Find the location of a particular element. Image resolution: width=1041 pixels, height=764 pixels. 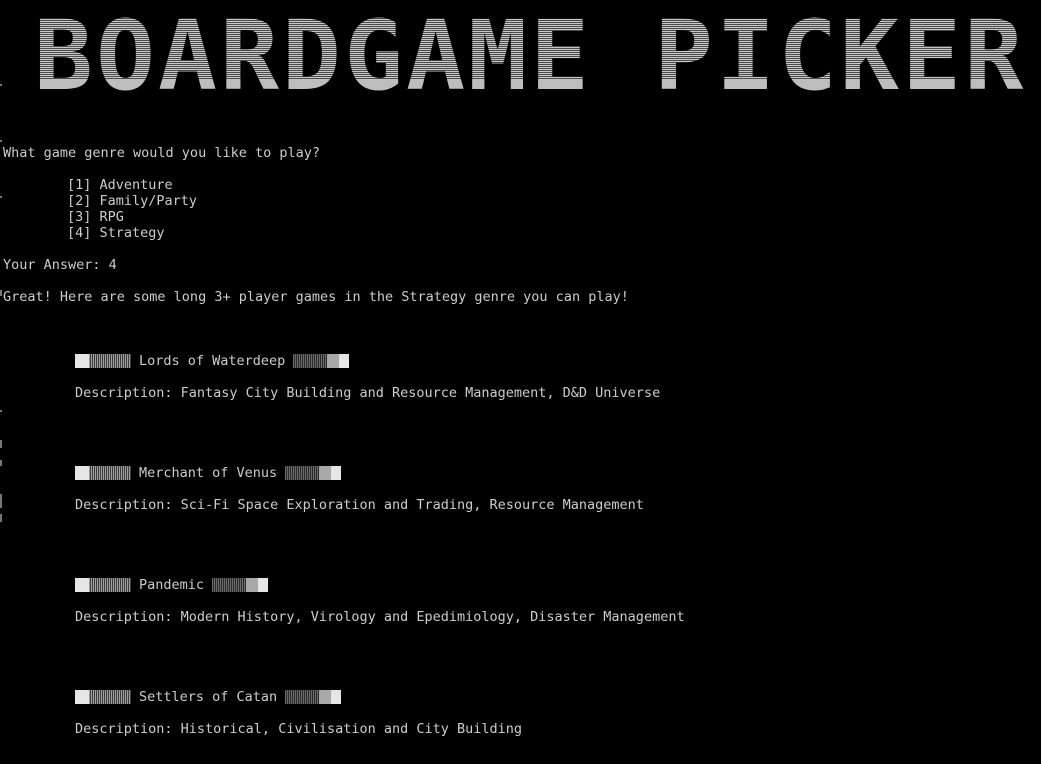

game-title-row: Pandemic is located at coordinates (172, 585).